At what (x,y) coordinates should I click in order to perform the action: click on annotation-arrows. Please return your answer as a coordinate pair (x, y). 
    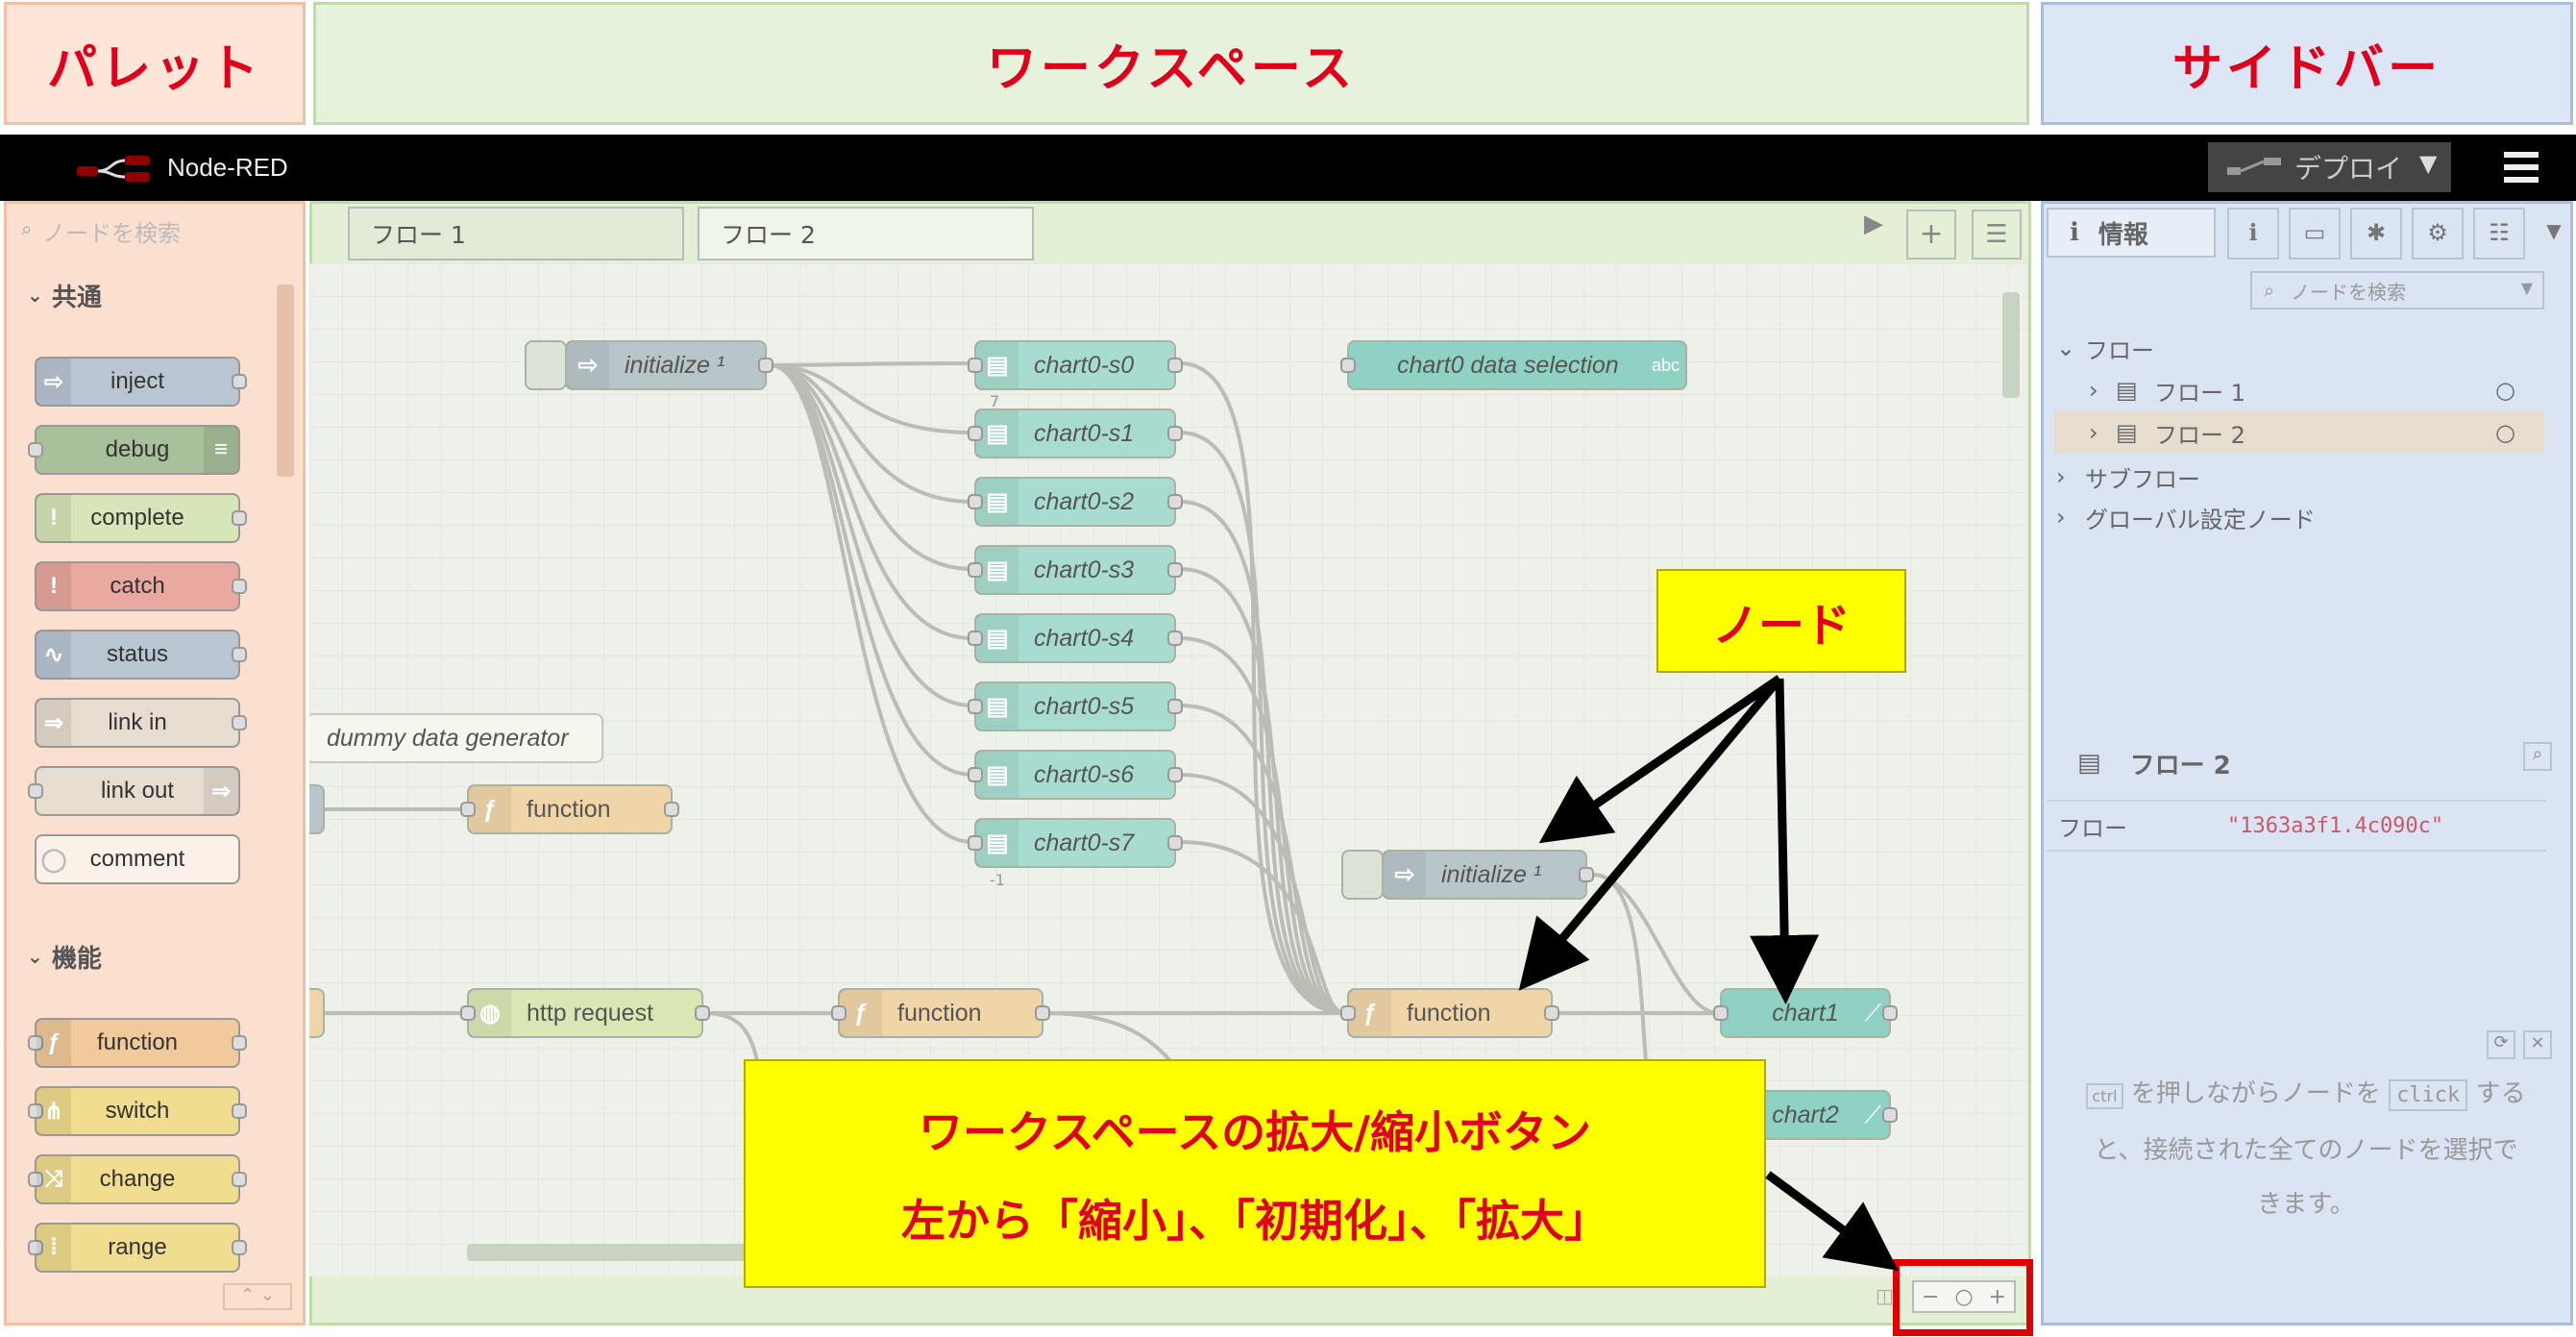
    Looking at the image, I should click on (1708, 973).